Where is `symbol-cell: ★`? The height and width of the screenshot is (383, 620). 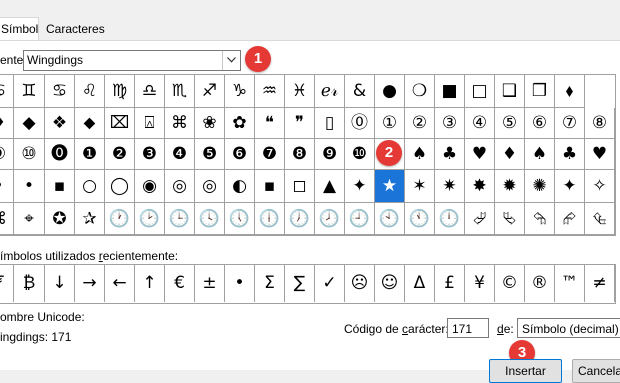
symbol-cell: ★ is located at coordinates (390, 186).